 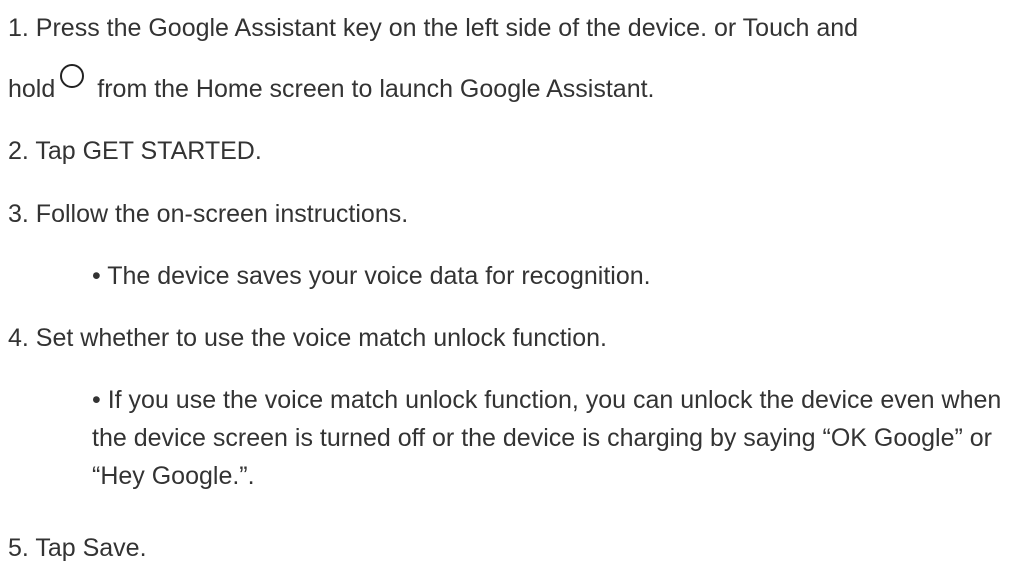 I want to click on step-3: 3. Follow the on-screen instructions., so click(x=208, y=214).